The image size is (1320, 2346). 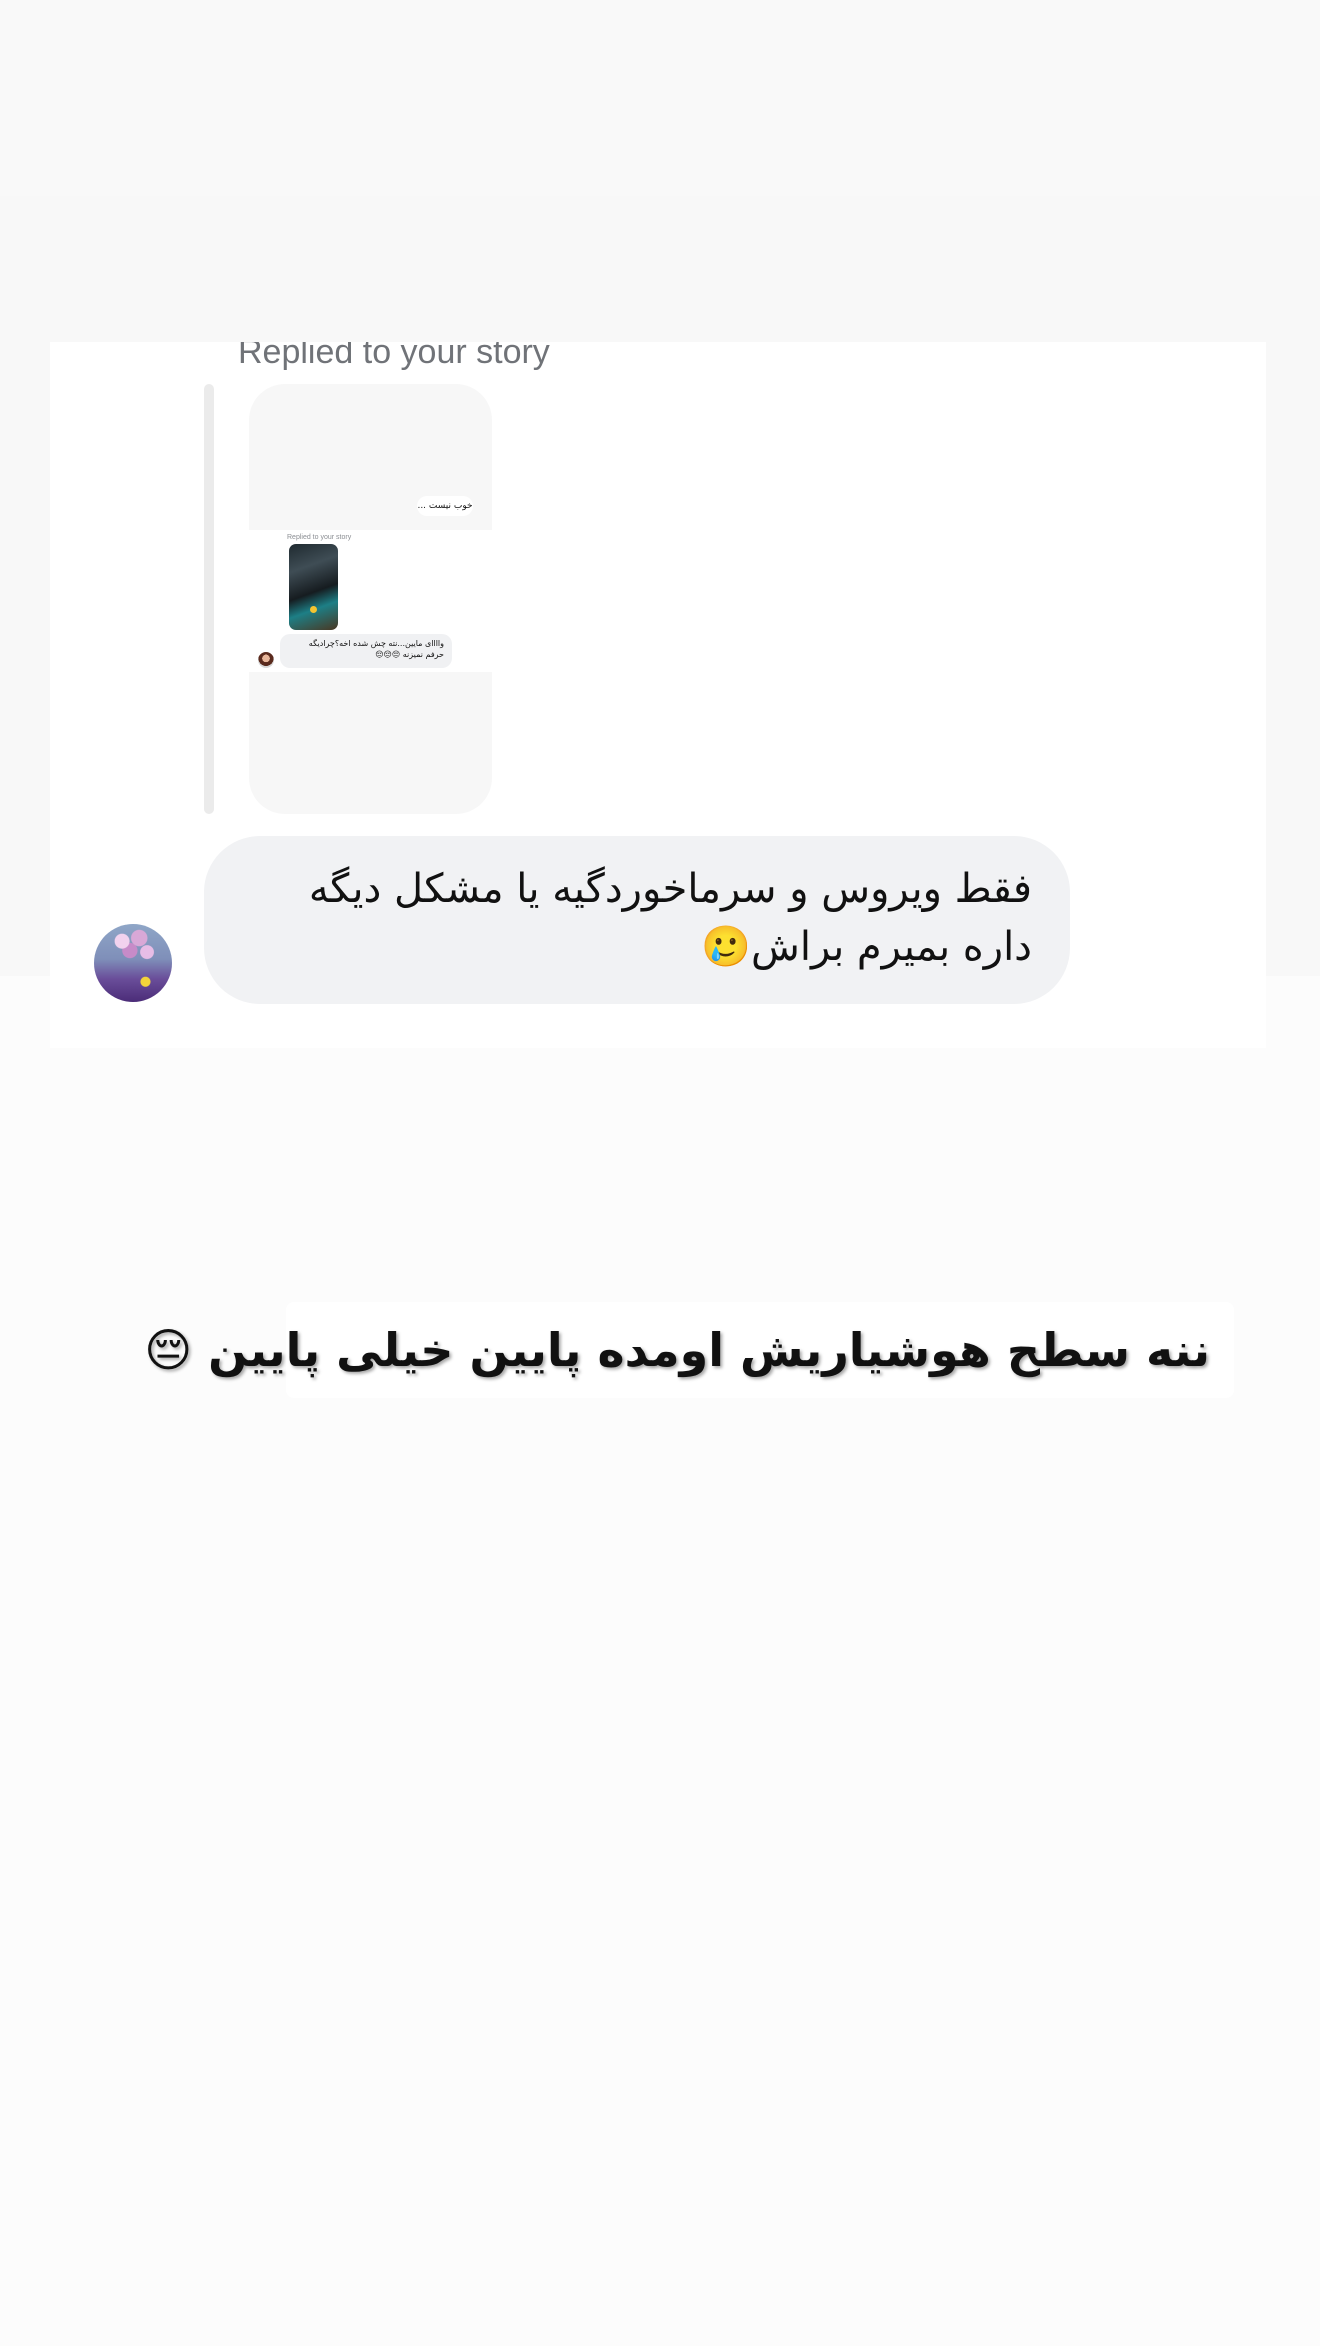 What do you see at coordinates (660, 98) in the screenshot?
I see `top-background` at bounding box center [660, 98].